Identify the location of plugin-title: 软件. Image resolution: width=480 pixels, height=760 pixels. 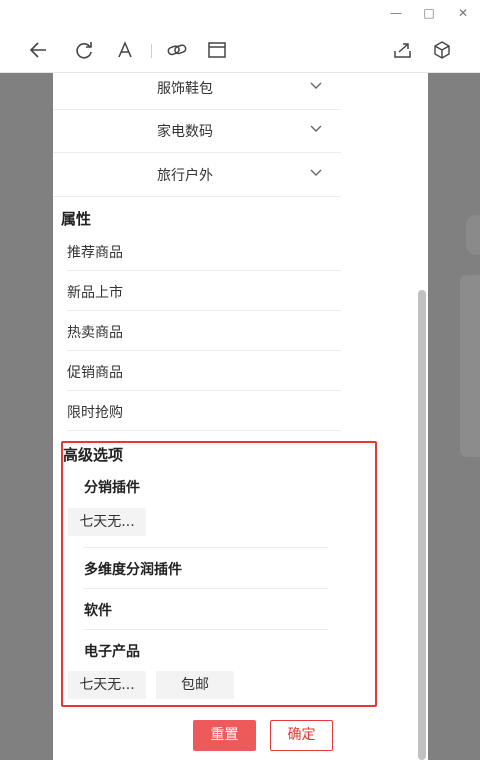
(98, 611).